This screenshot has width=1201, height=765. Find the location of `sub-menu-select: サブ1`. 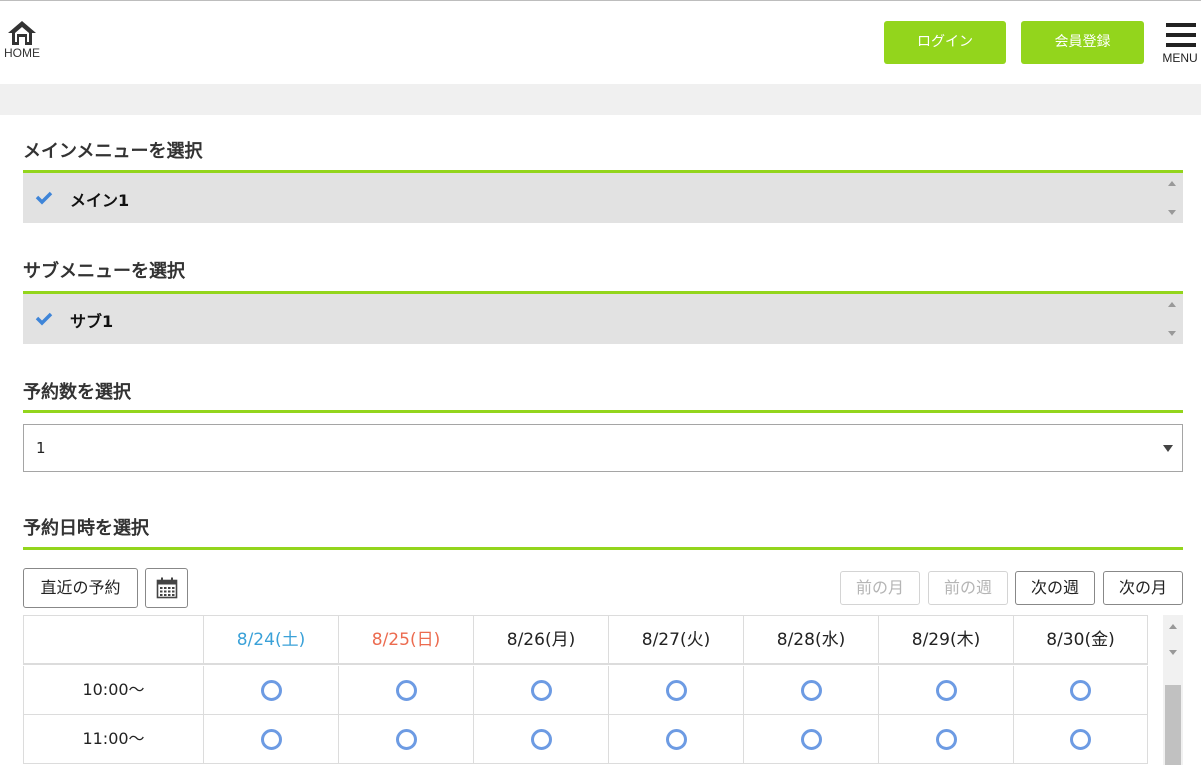

sub-menu-select: サブ1 is located at coordinates (603, 319).